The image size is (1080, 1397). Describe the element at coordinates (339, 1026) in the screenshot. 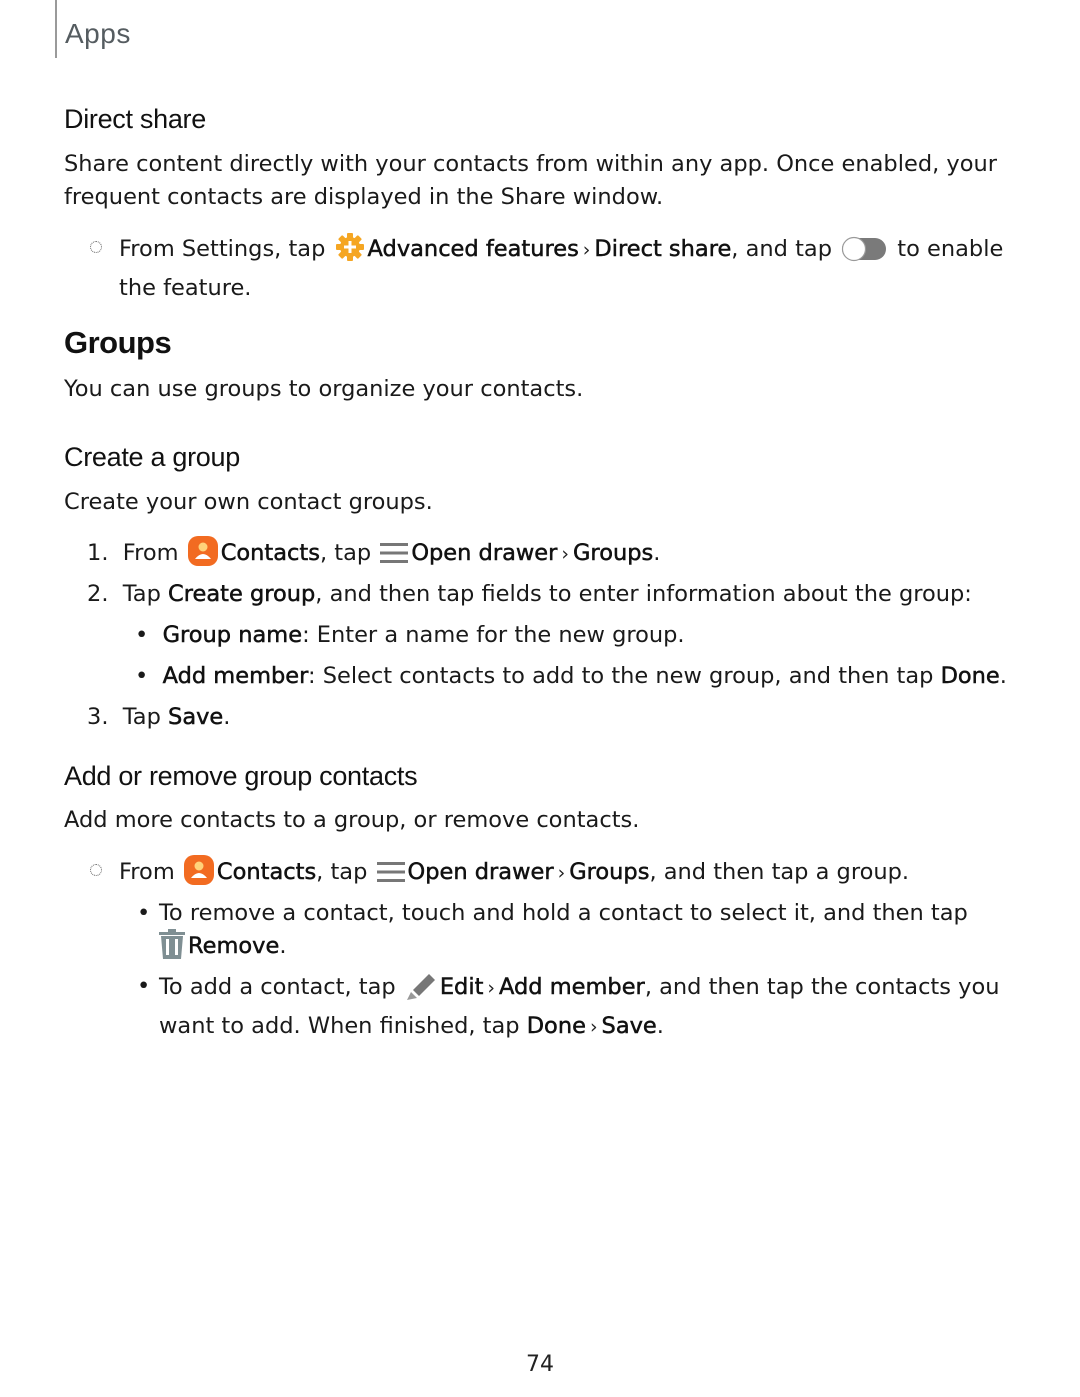

I see `bullet-text: want to add. When finished, tap` at that location.